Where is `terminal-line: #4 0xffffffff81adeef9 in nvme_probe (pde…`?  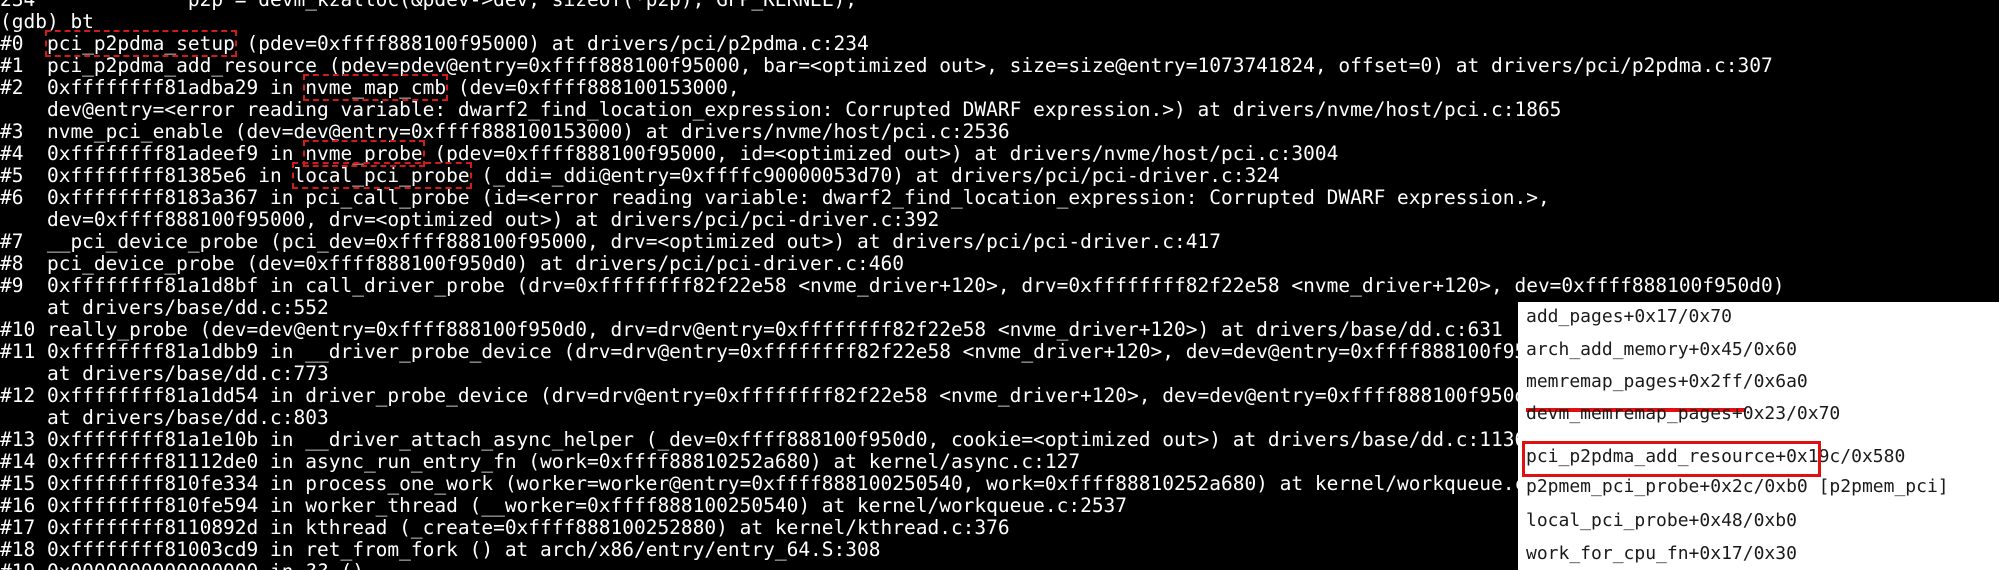 terminal-line: #4 0xffffffff81adeef9 in nvme_probe (pde… is located at coordinates (669, 153).